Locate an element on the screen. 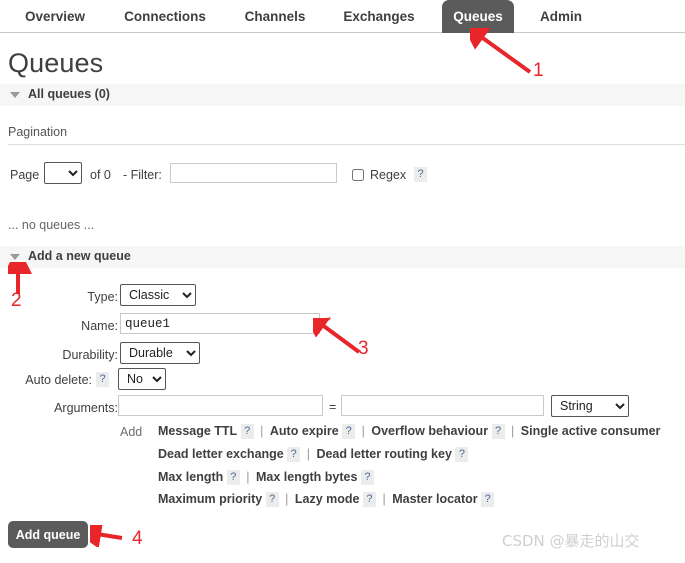 The image size is (685, 563). watermark: CSDN @暴走的山交 is located at coordinates (571, 541).